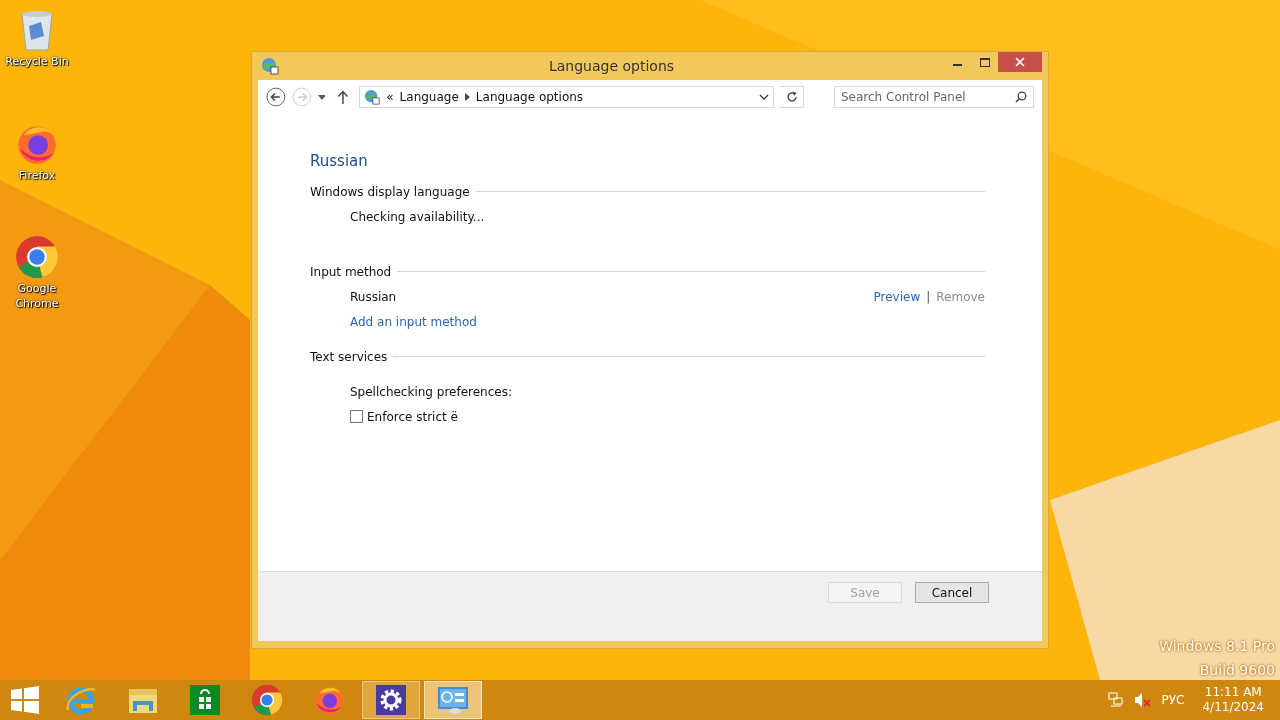 This screenshot has height=720, width=1280. Describe the element at coordinates (611, 66) in the screenshot. I see `window-title: Language options` at that location.